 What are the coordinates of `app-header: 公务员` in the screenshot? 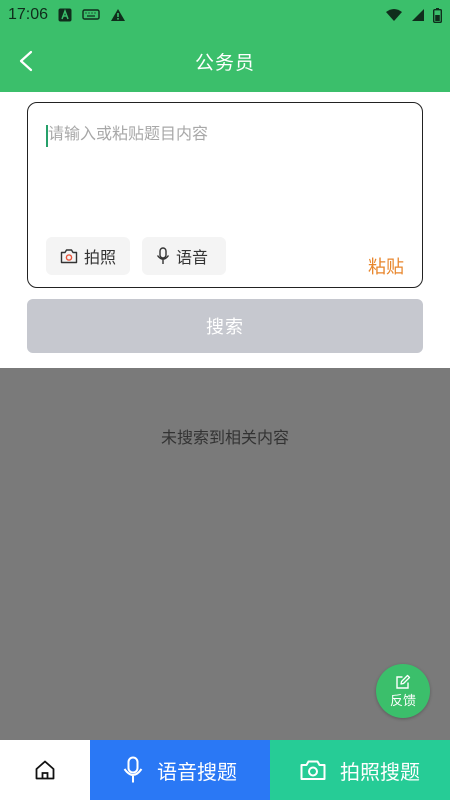 It's located at (225, 61).